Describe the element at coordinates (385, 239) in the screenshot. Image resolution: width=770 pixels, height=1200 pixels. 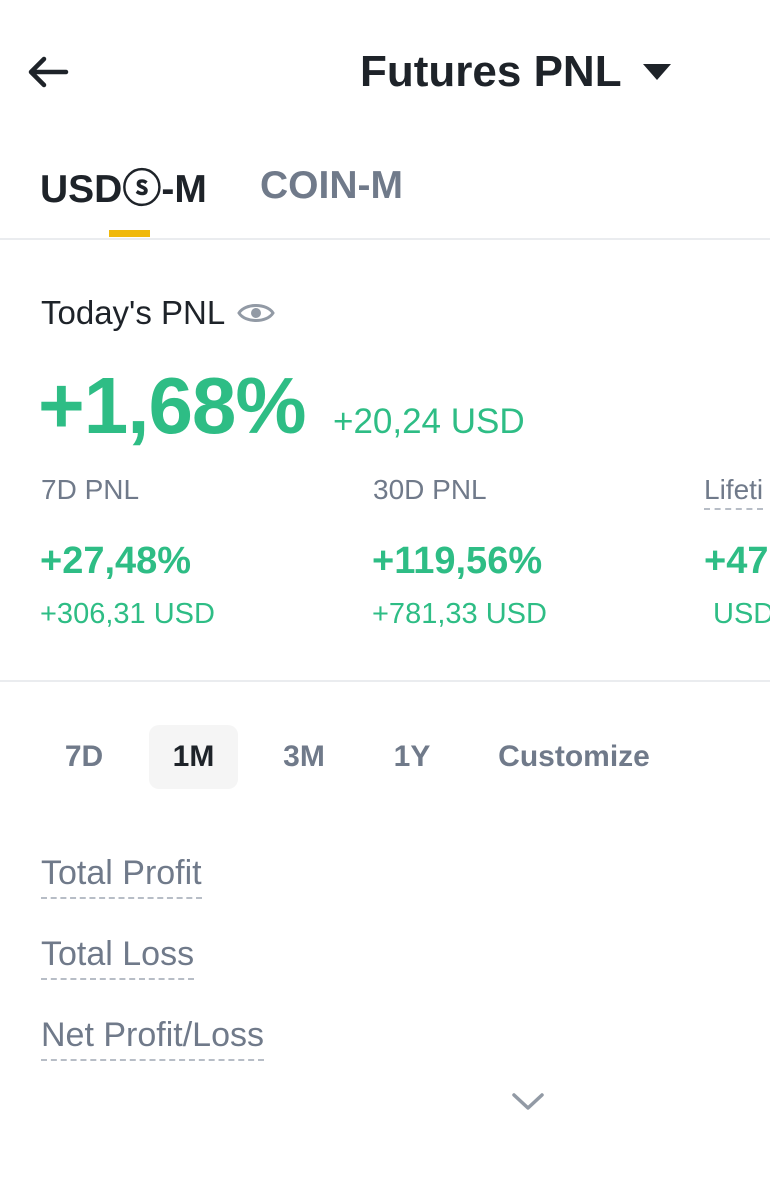
I see `tabs-divider` at that location.